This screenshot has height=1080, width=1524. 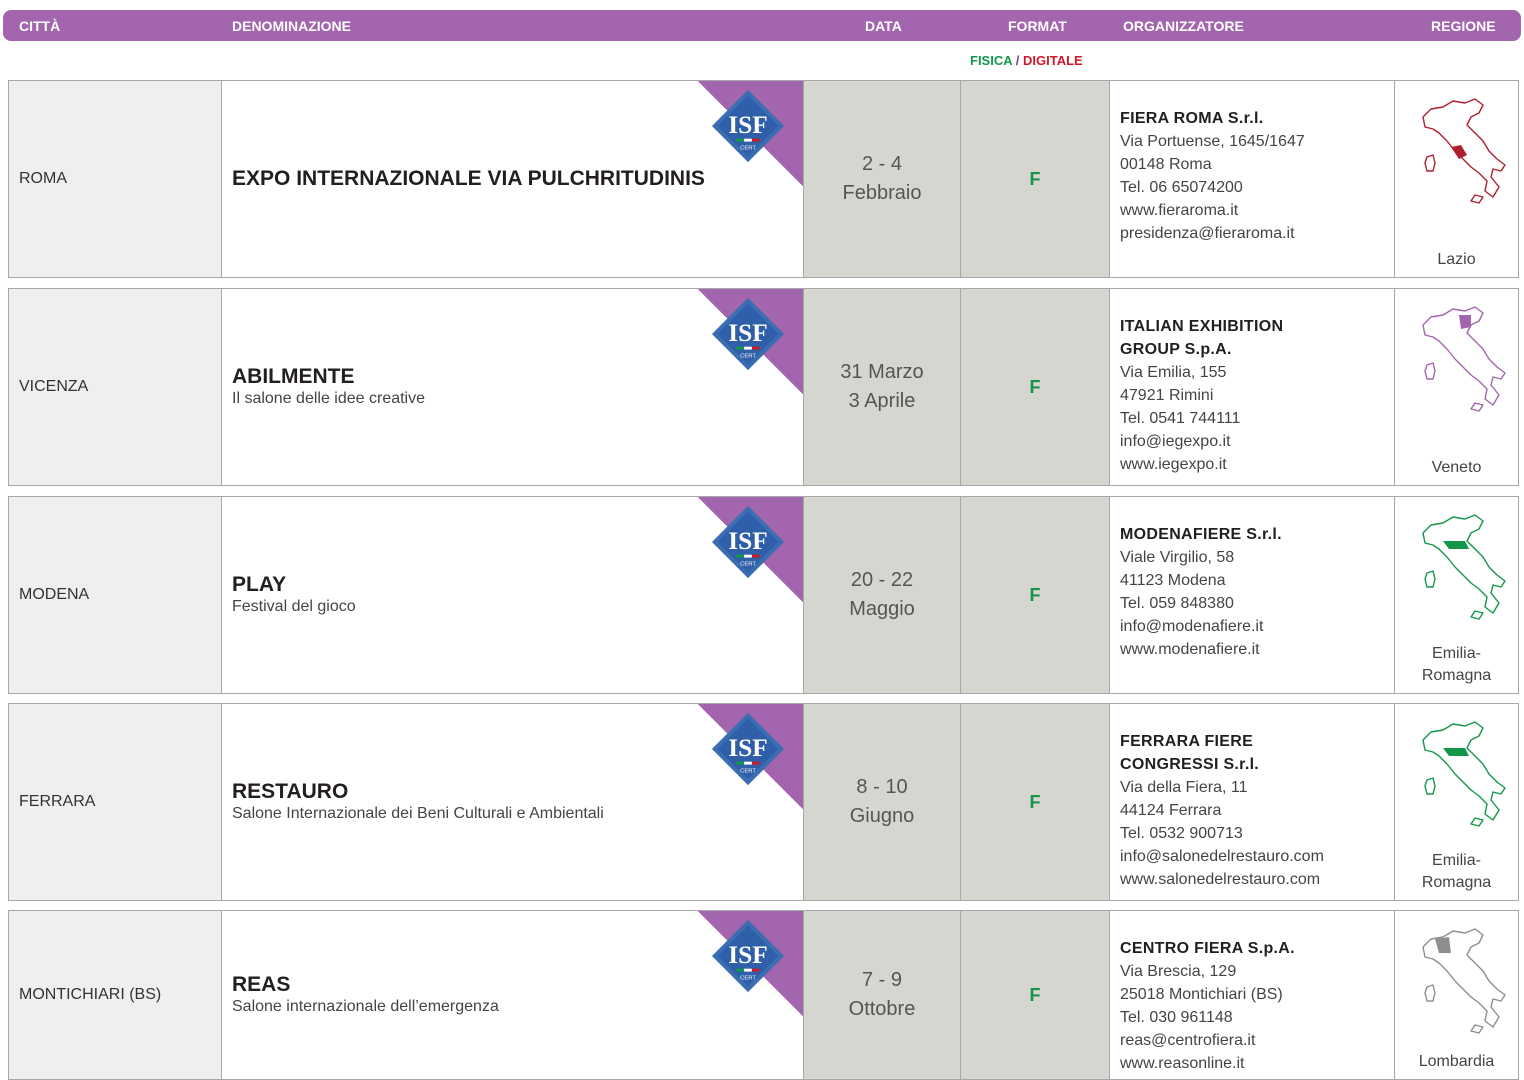 I want to click on date-month: Febbraio, so click(x=882, y=193).